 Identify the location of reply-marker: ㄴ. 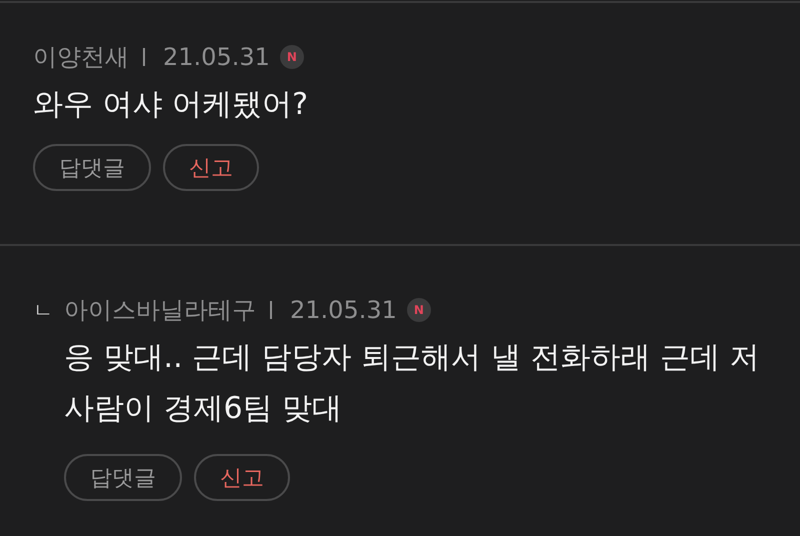
(43, 310).